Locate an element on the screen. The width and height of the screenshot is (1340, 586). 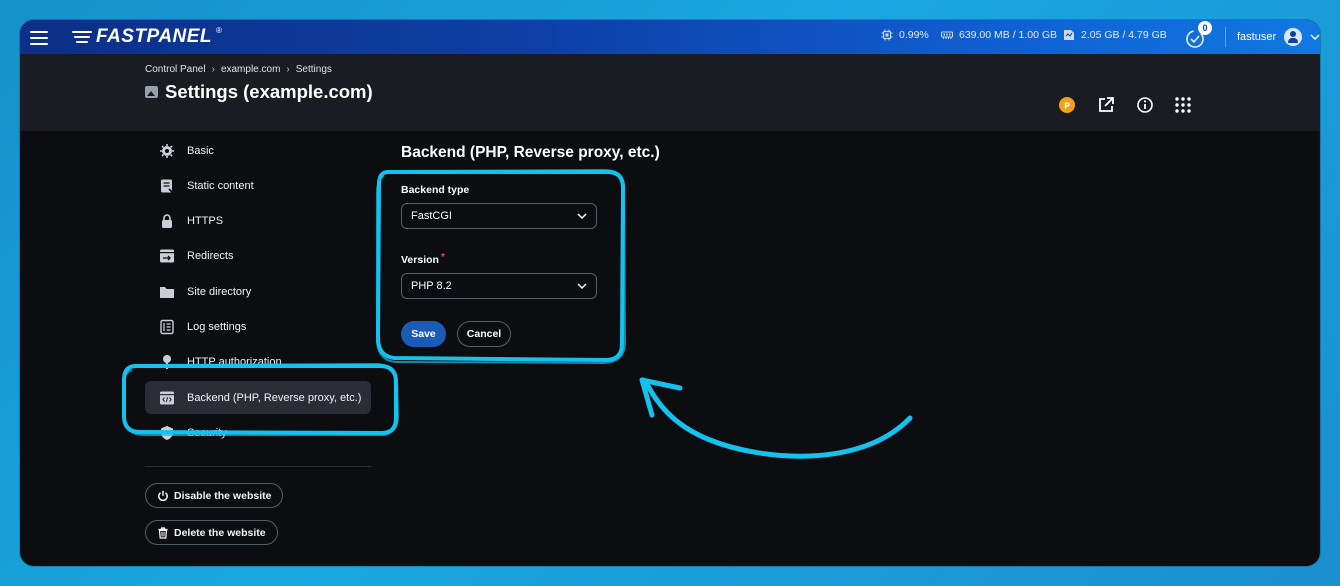
memory-value: 639.00 MB / 1.00 GB is located at coordinates (1008, 35).